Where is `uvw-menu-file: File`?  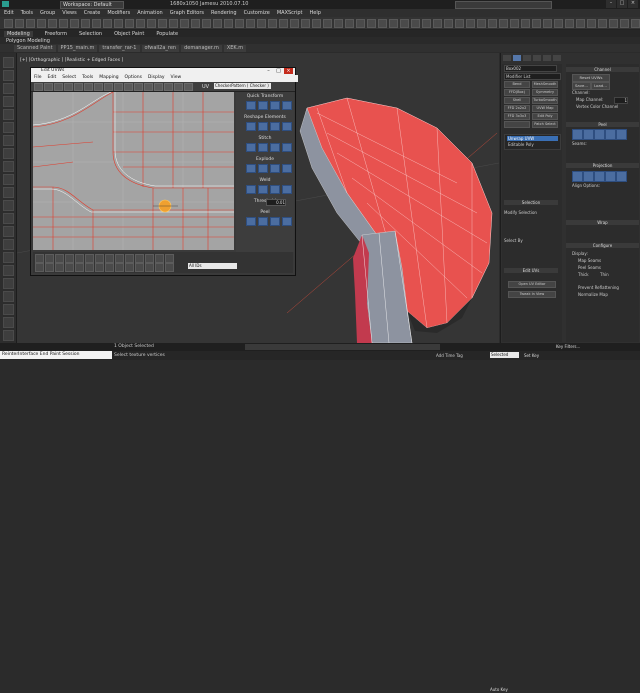 uvw-menu-file: File is located at coordinates (38, 78).